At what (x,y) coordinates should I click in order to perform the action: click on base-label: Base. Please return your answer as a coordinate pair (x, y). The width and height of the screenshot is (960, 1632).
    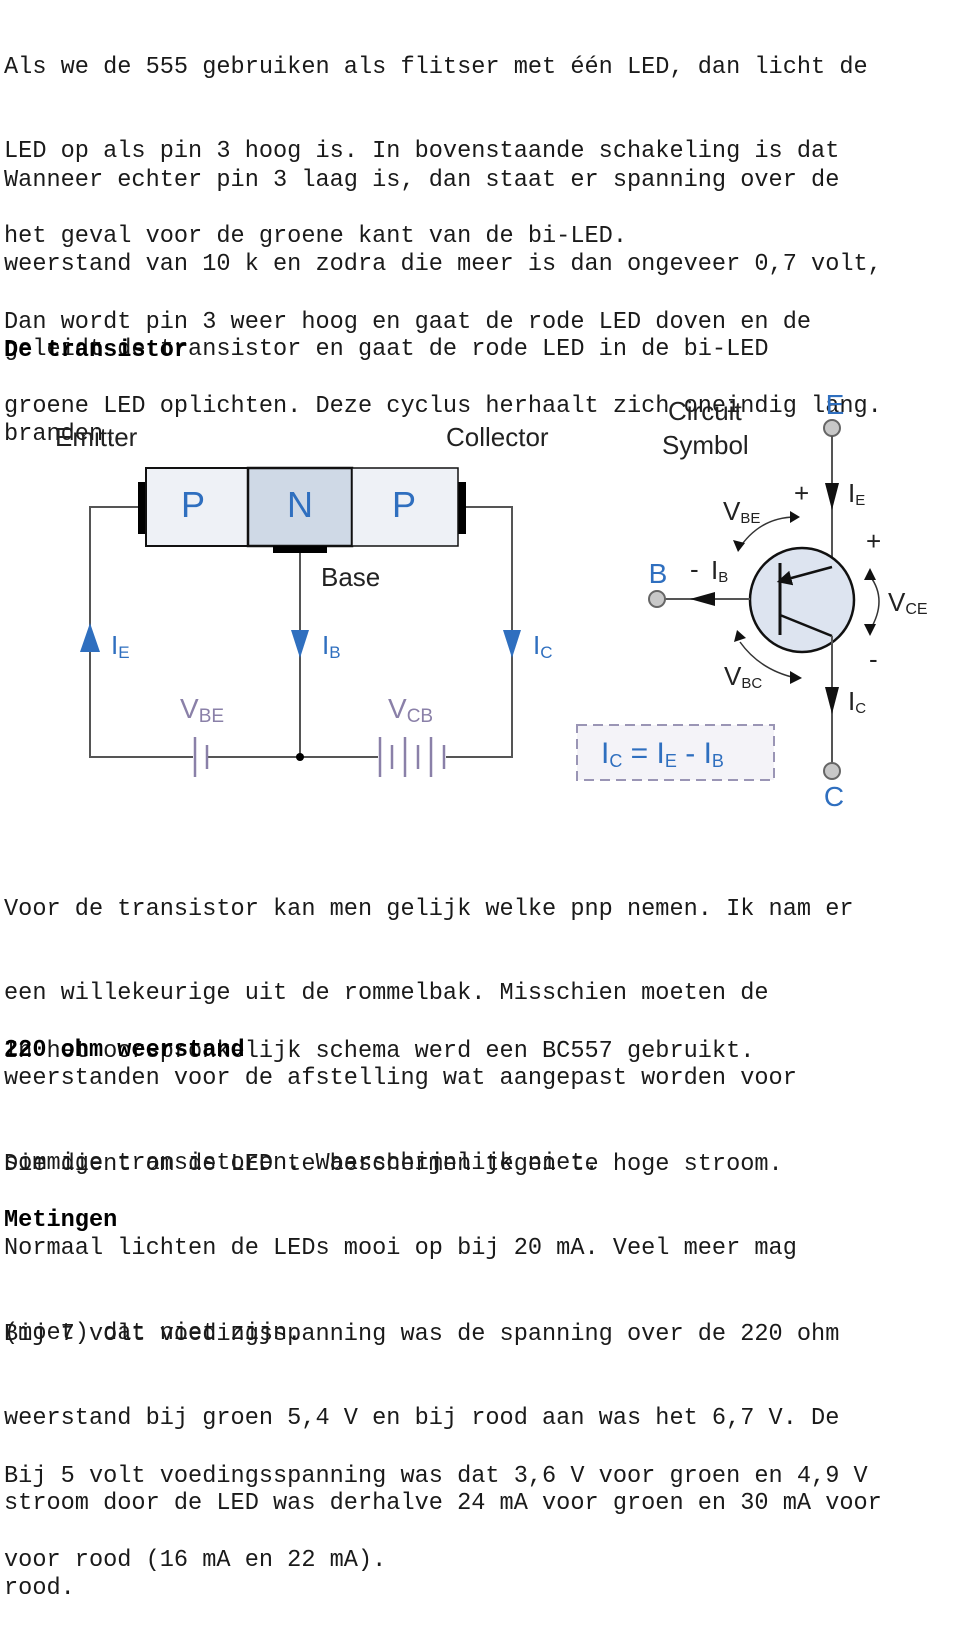
    Looking at the image, I should click on (350, 577).